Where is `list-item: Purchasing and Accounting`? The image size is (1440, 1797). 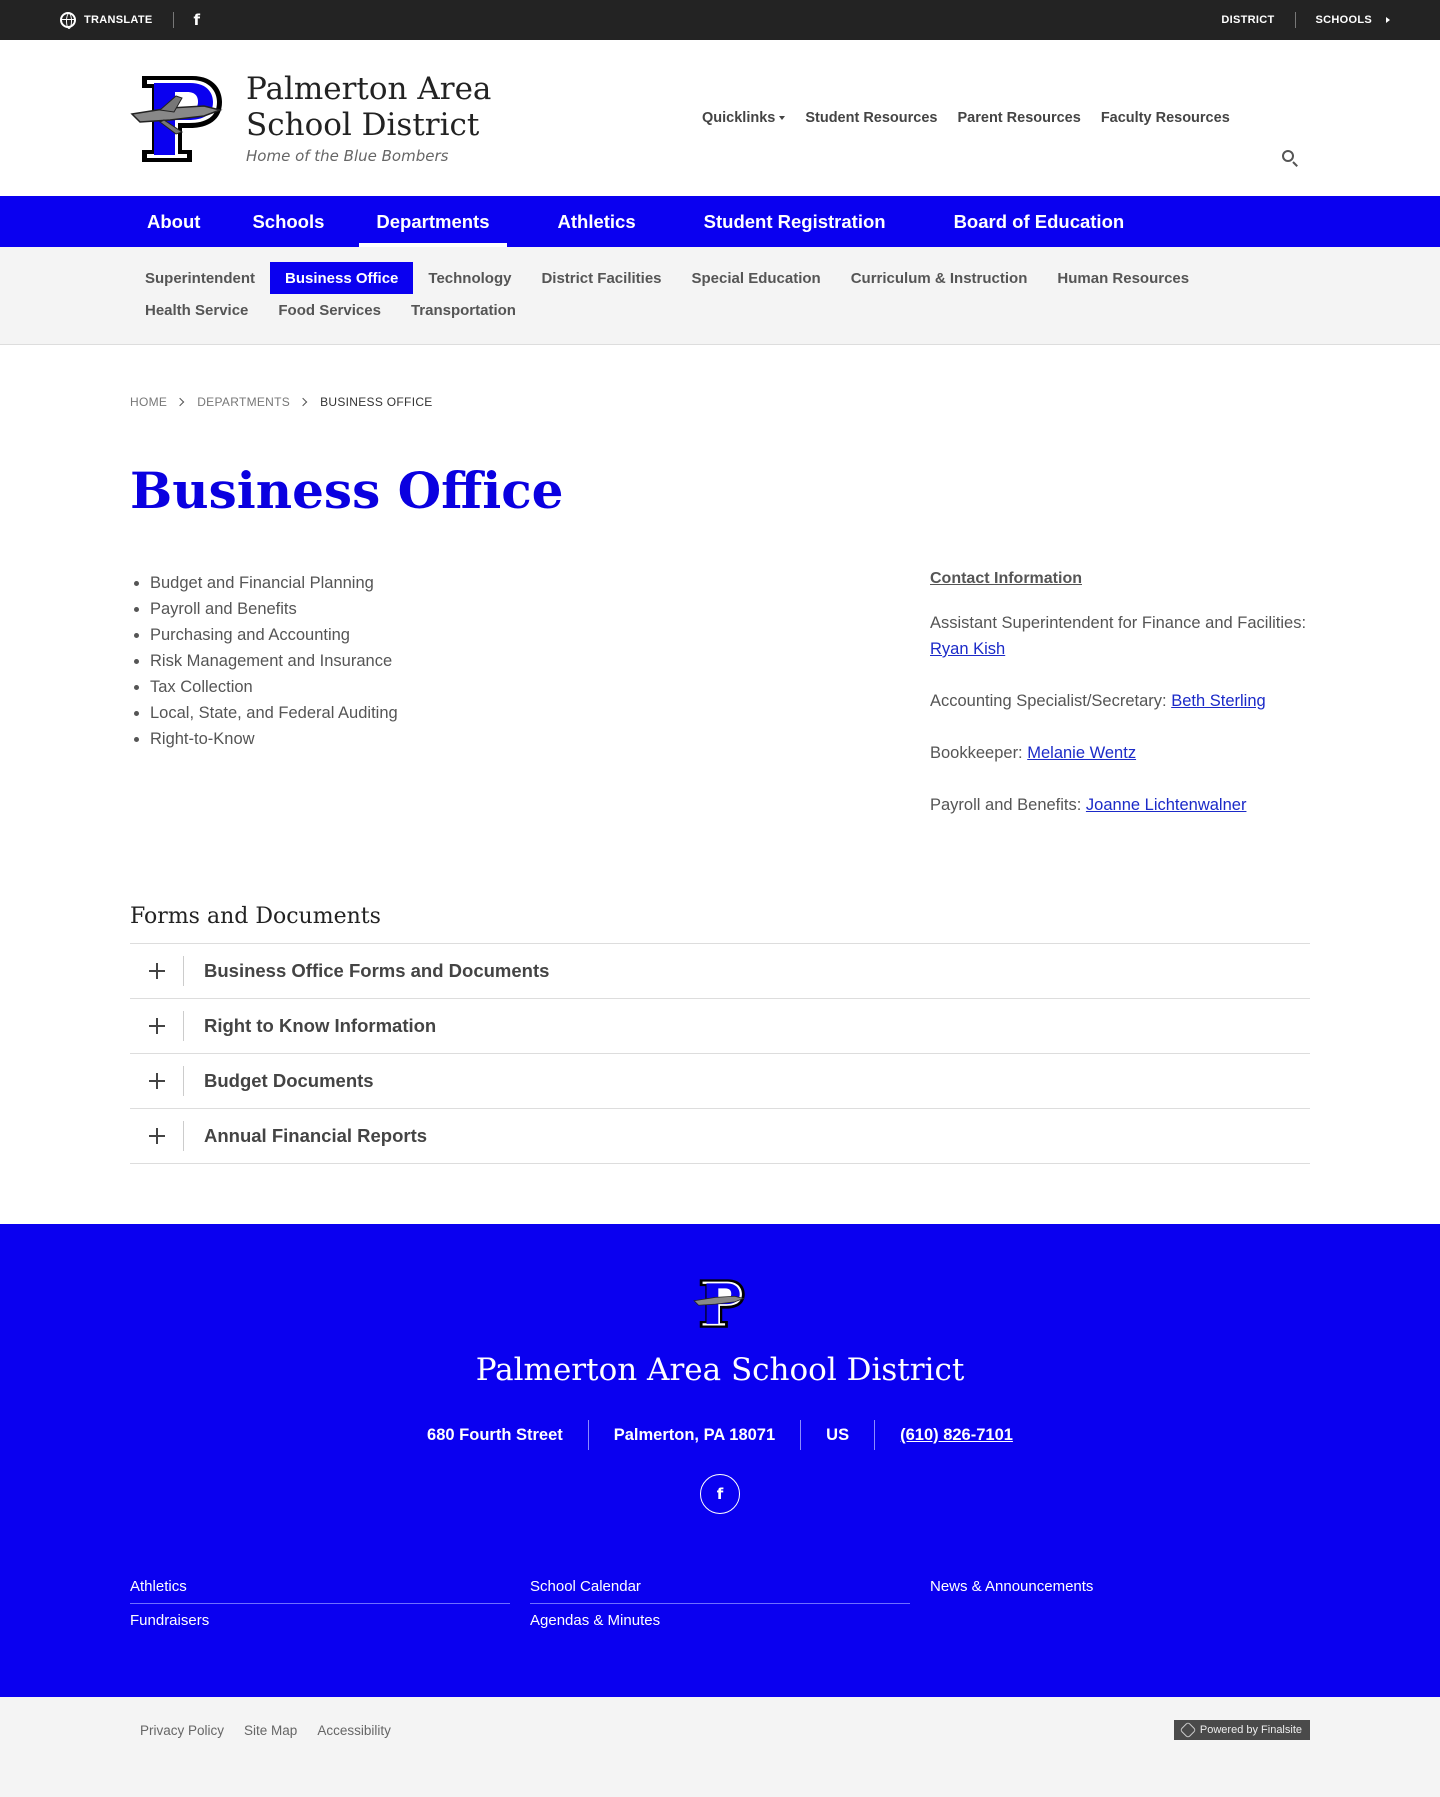 list-item: Purchasing and Accounting is located at coordinates (530, 635).